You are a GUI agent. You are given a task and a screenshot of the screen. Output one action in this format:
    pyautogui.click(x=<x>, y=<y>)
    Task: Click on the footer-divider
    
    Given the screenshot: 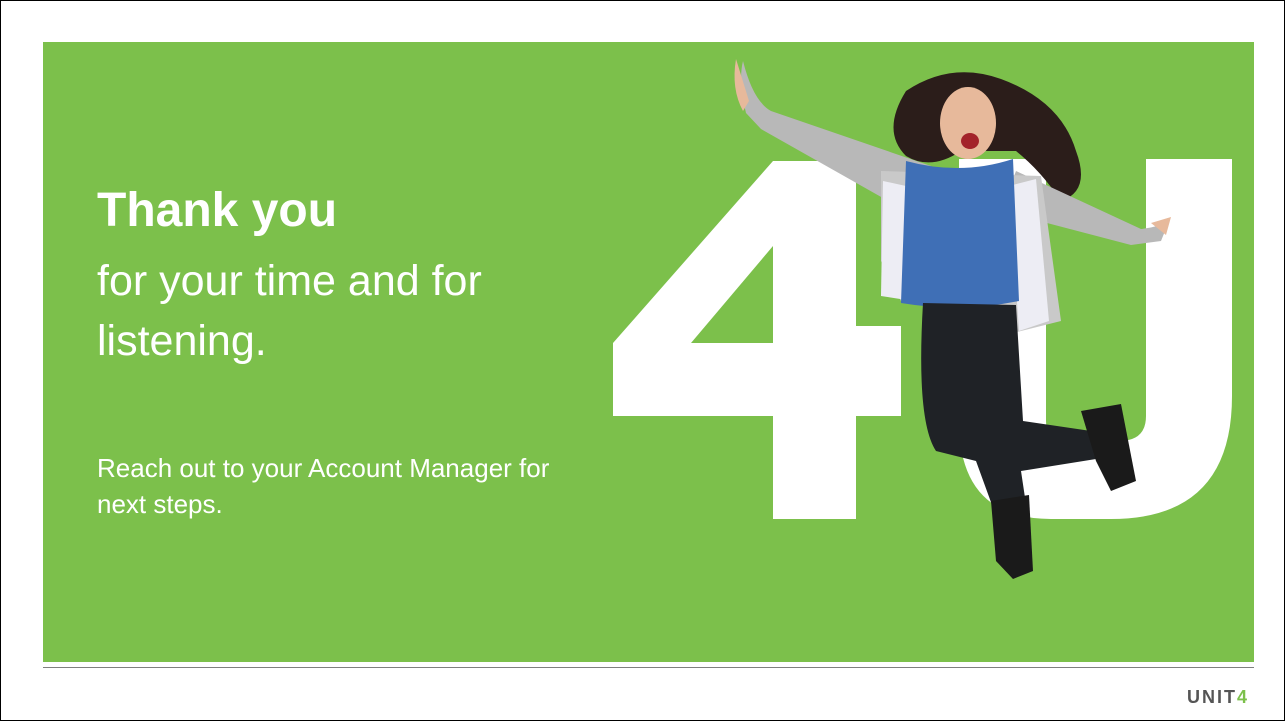 What is the action you would take?
    pyautogui.click(x=648, y=667)
    